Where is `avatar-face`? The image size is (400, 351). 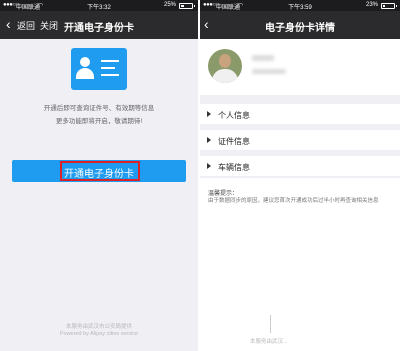 avatar-face is located at coordinates (225, 61).